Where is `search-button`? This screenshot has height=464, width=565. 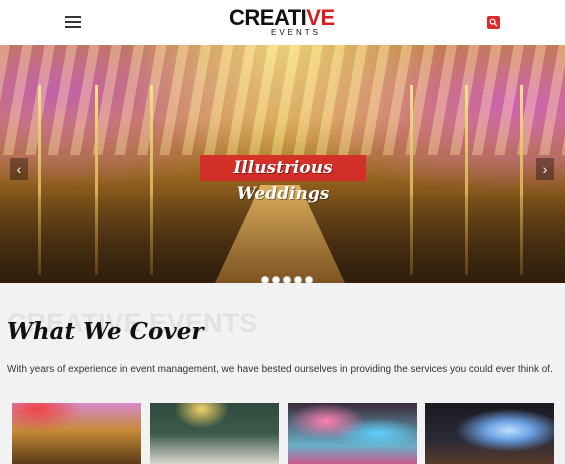
search-button is located at coordinates (493, 22).